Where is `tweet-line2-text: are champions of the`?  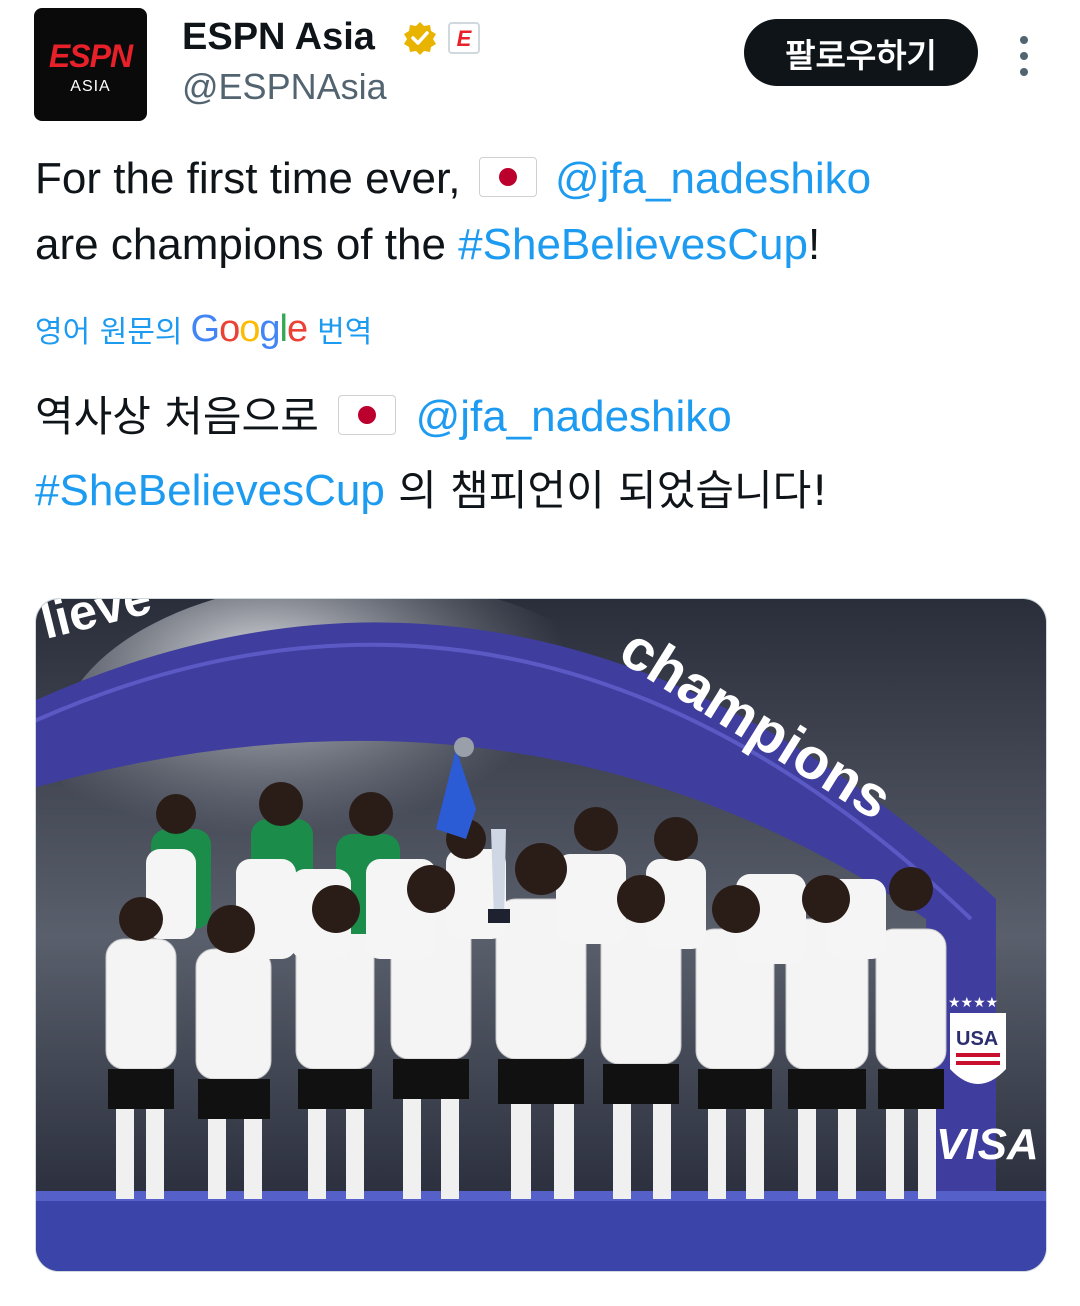 tweet-line2-text: are champions of the is located at coordinates (240, 244).